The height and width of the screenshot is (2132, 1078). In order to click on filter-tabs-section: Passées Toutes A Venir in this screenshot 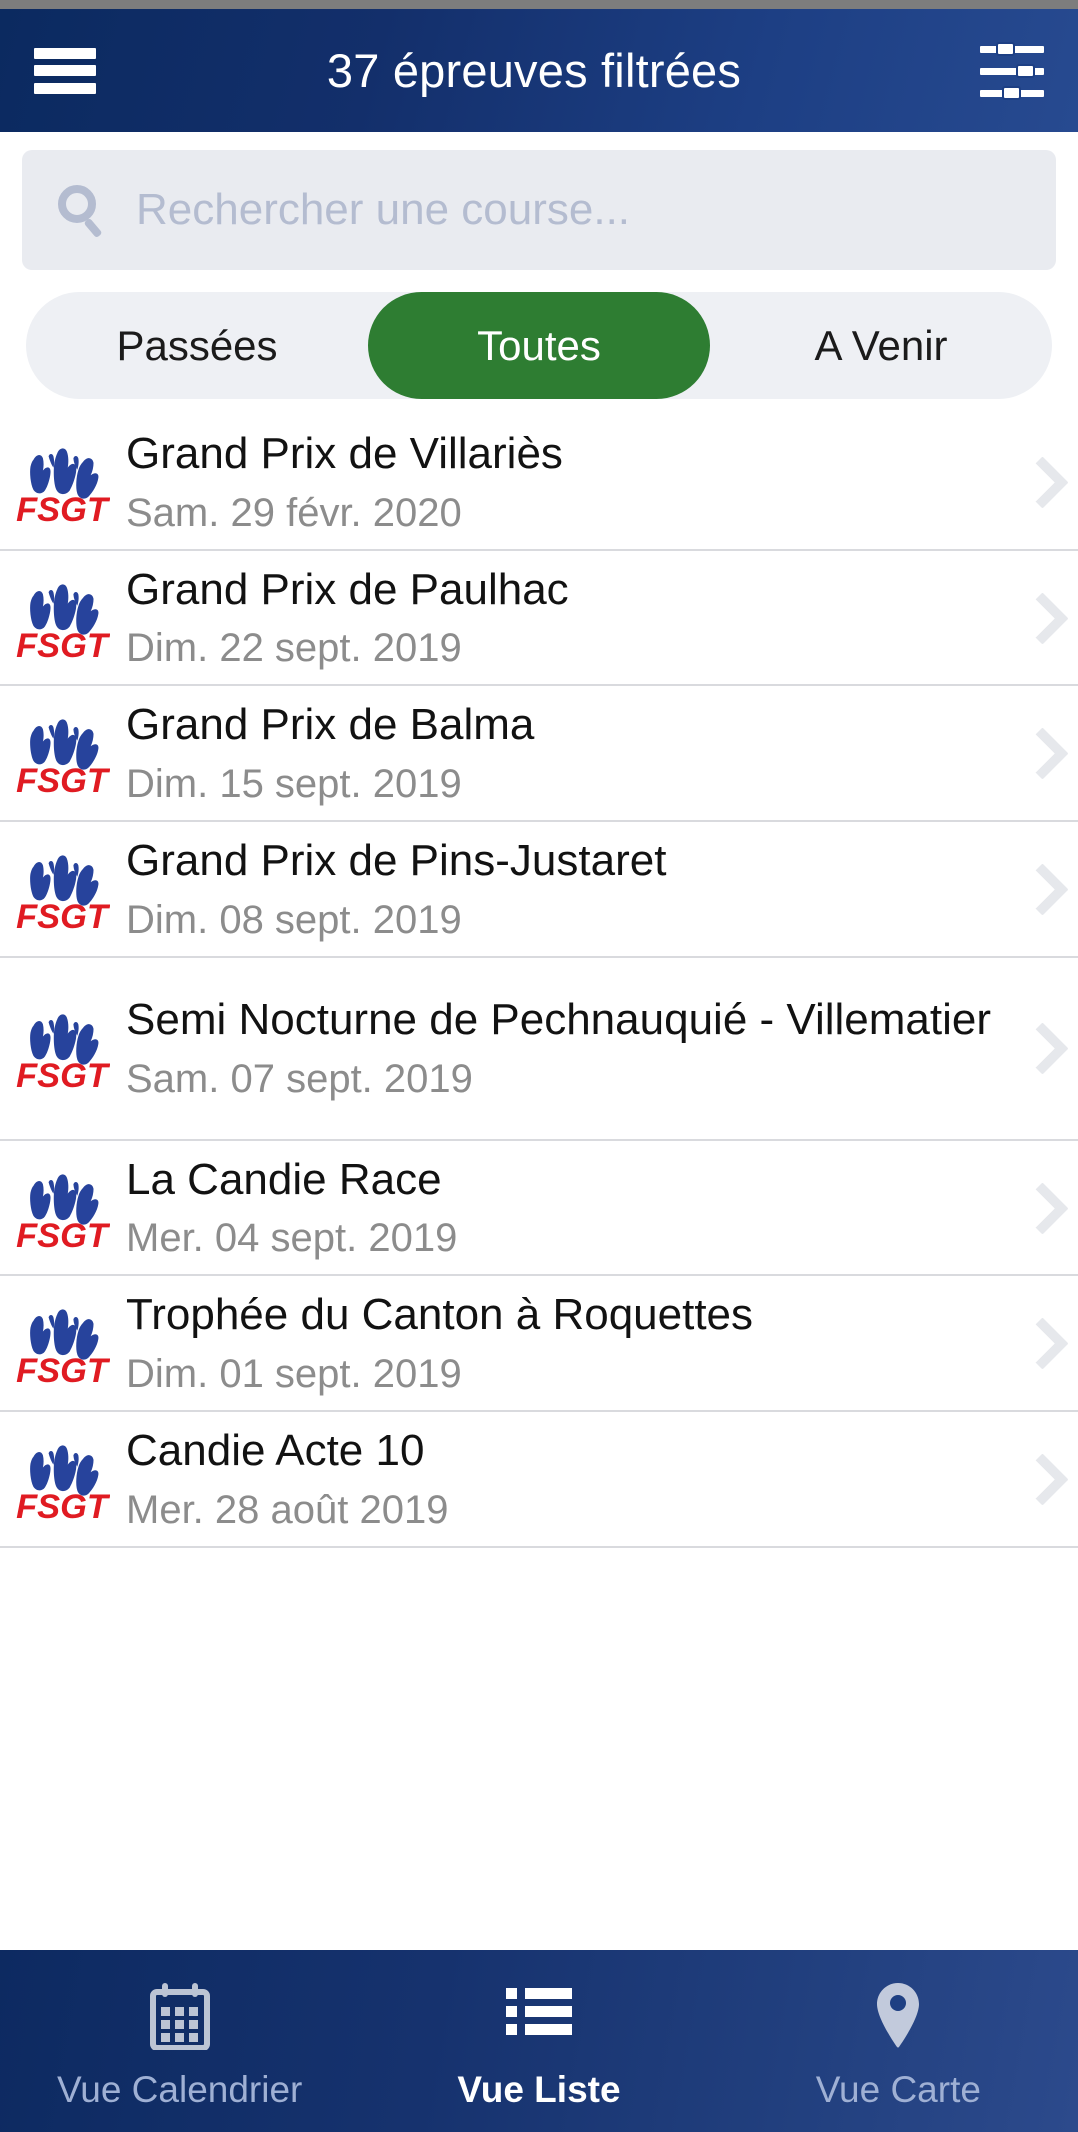, I will do `click(539, 334)`.